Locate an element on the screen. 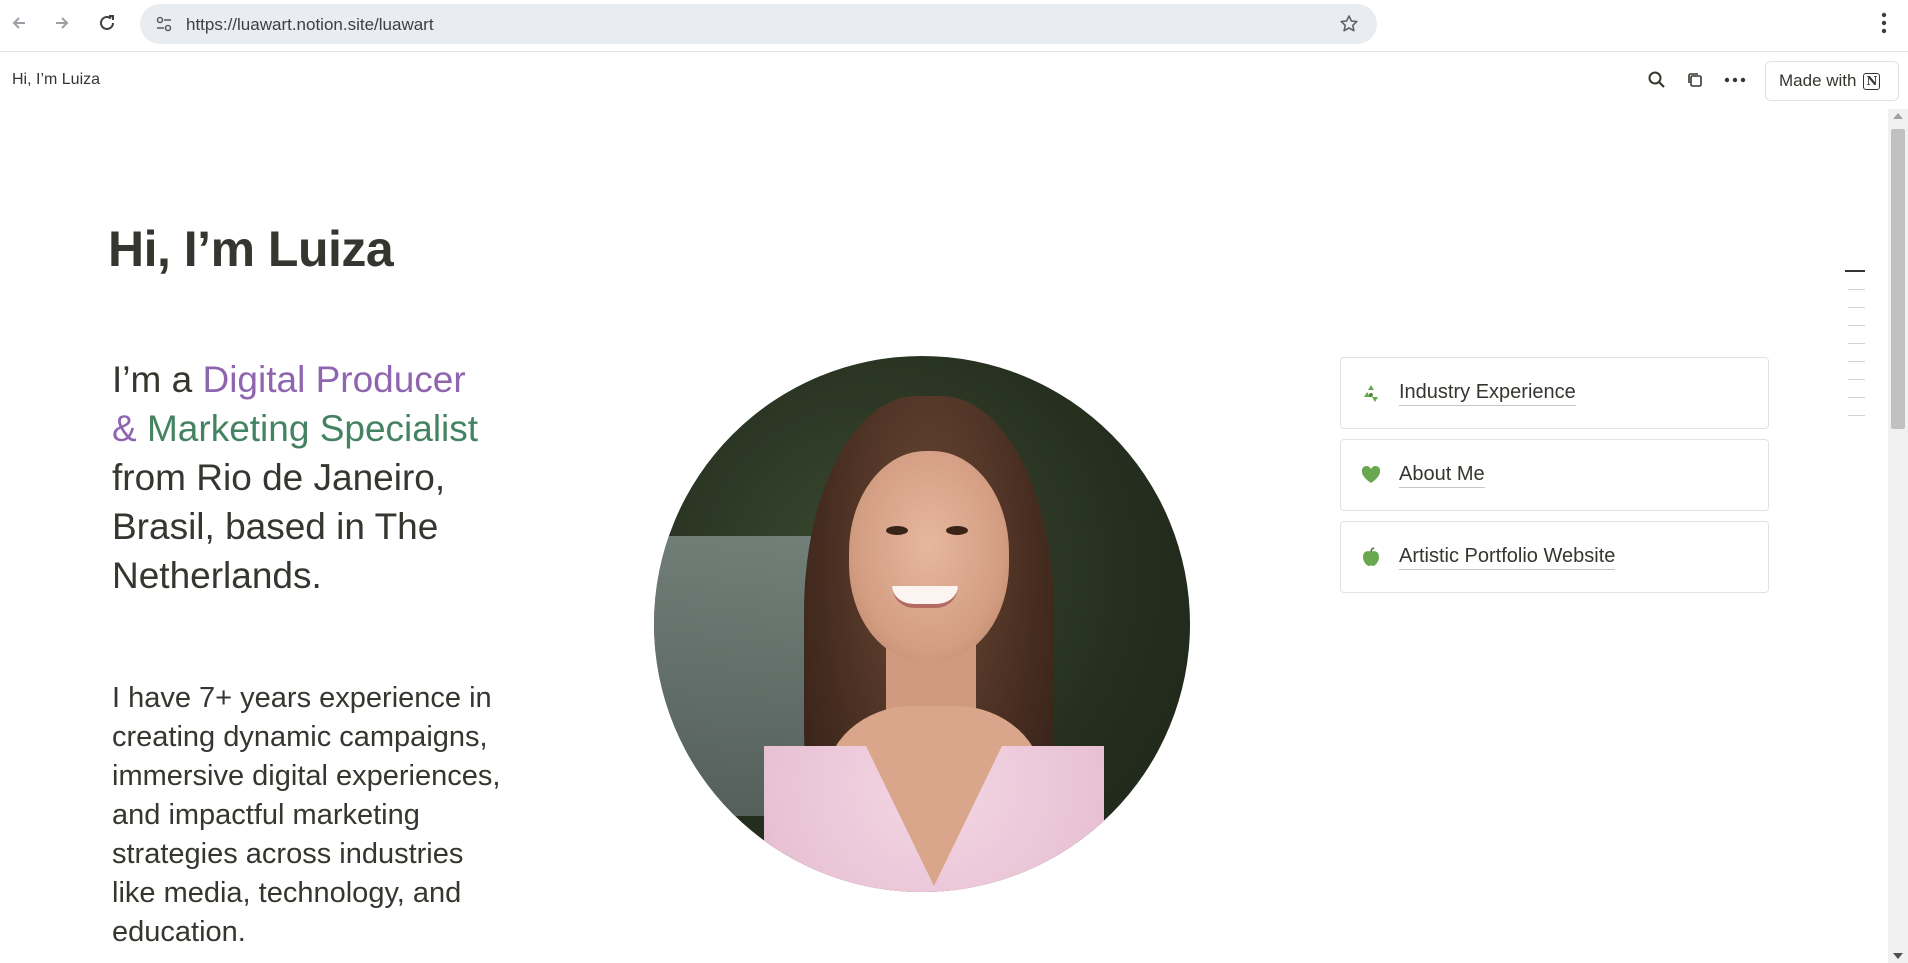 Image resolution: width=1908 pixels, height=963 pixels. made-with-label: Made with is located at coordinates (1818, 80).